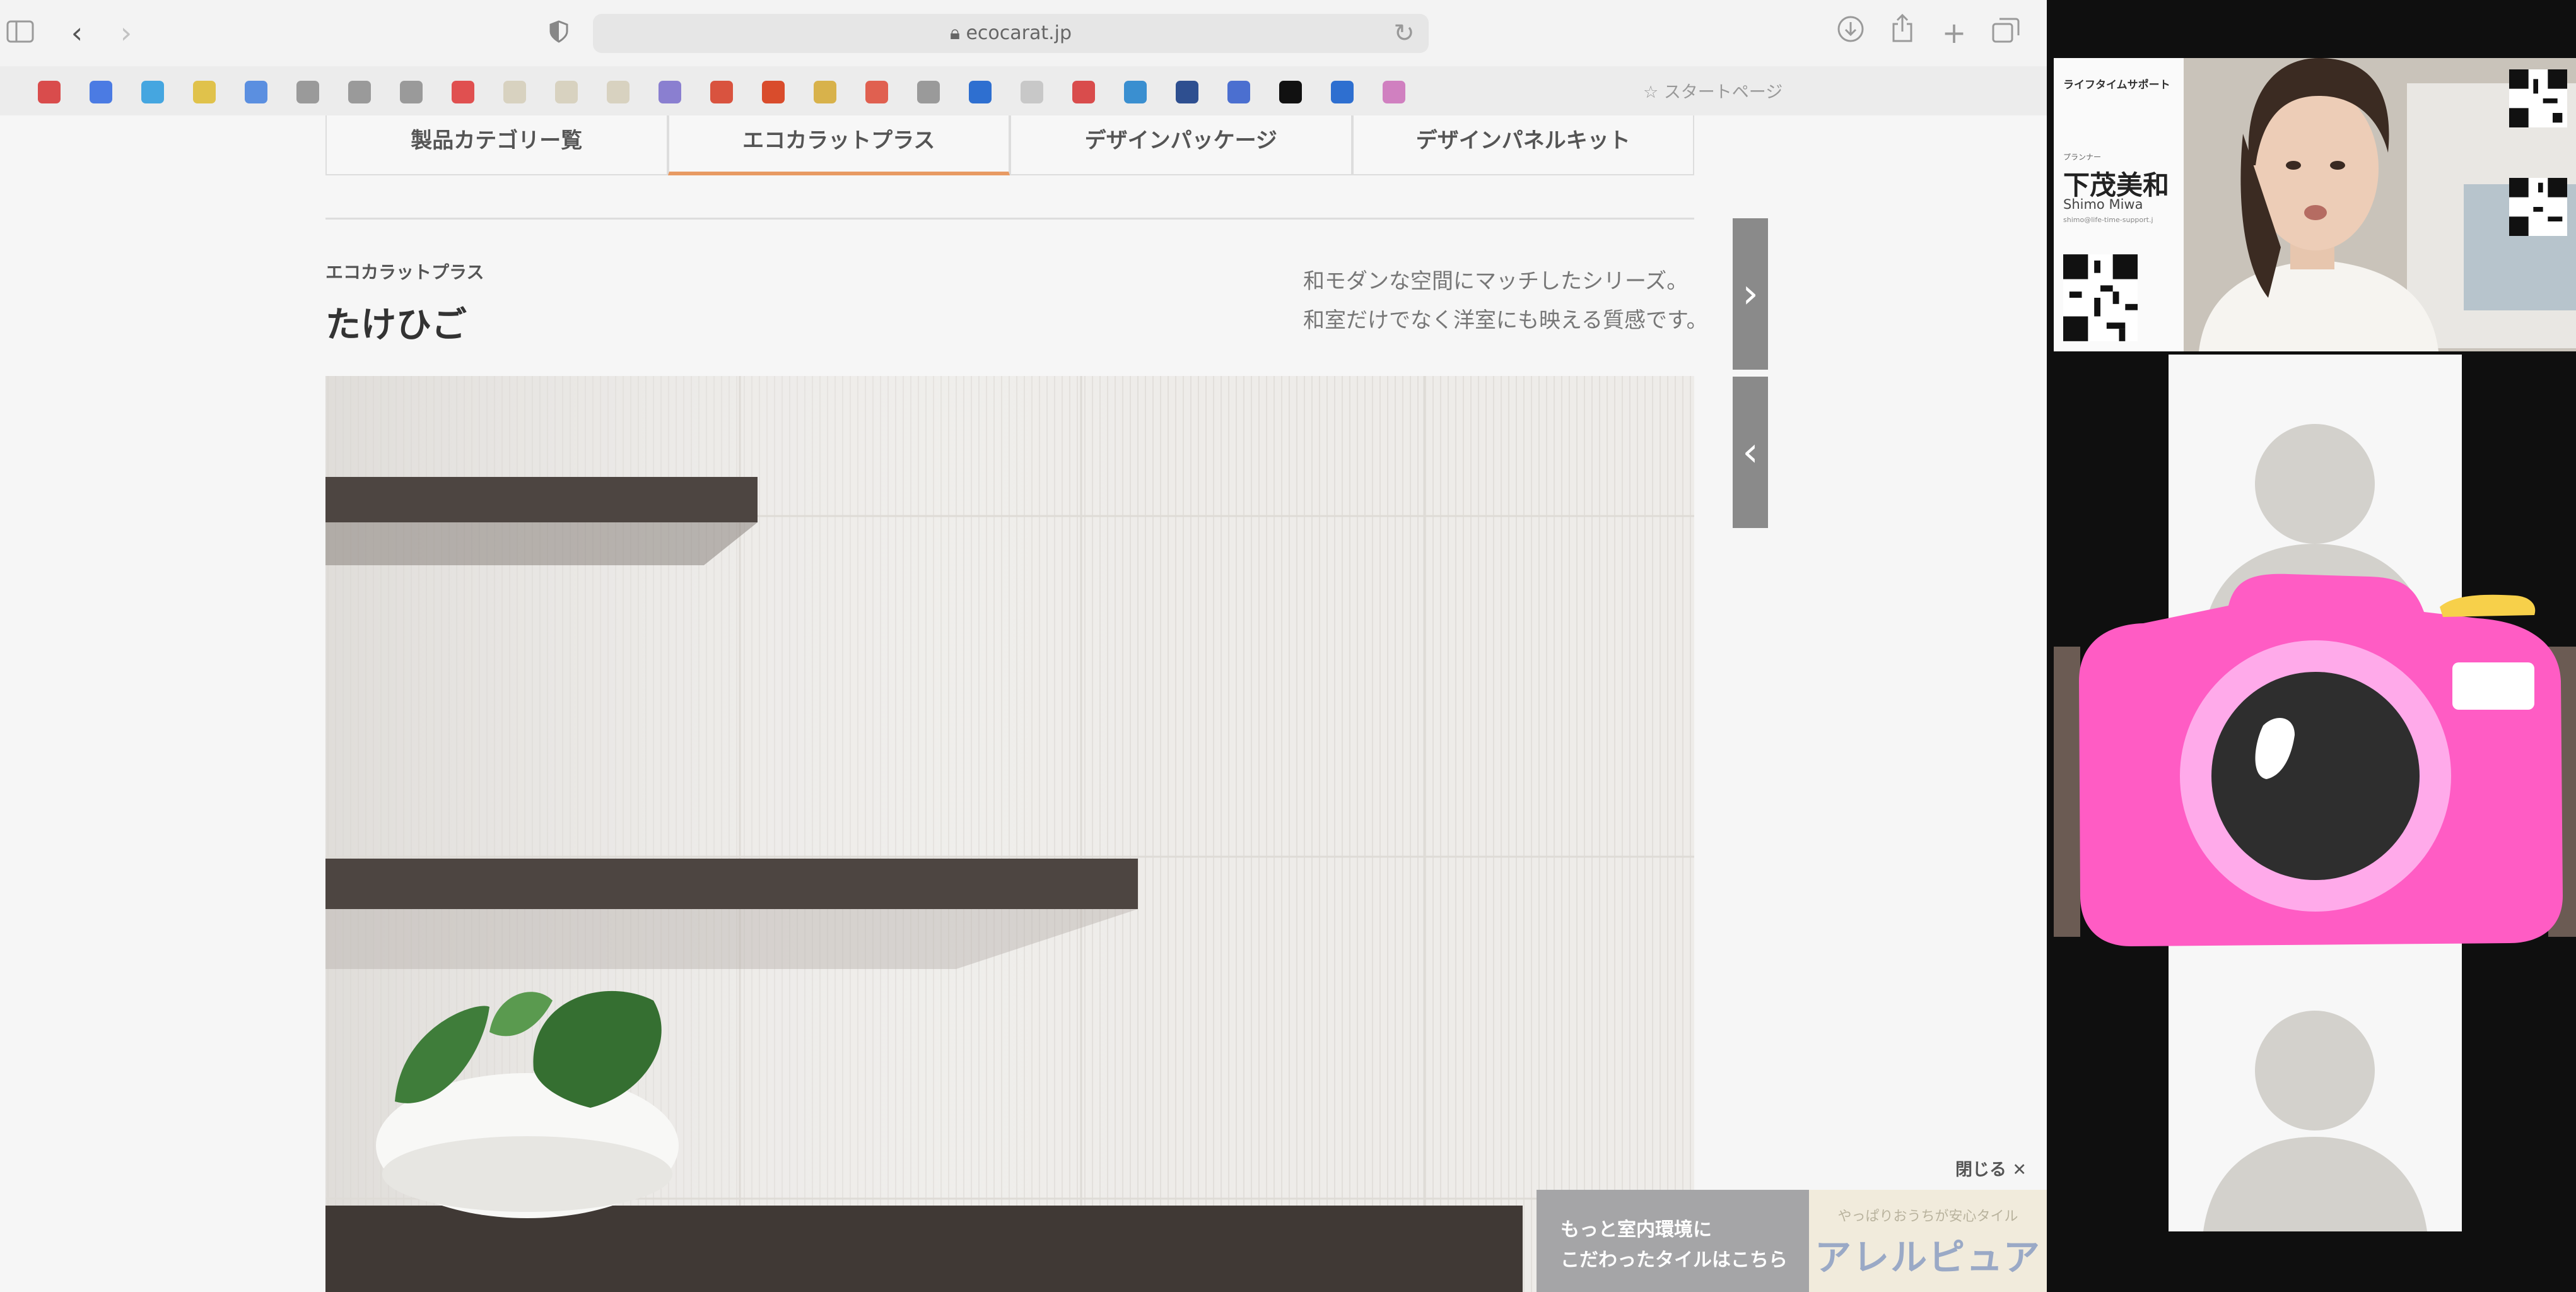 Image resolution: width=2576 pixels, height=1292 pixels. I want to click on shield-icon, so click(559, 33).